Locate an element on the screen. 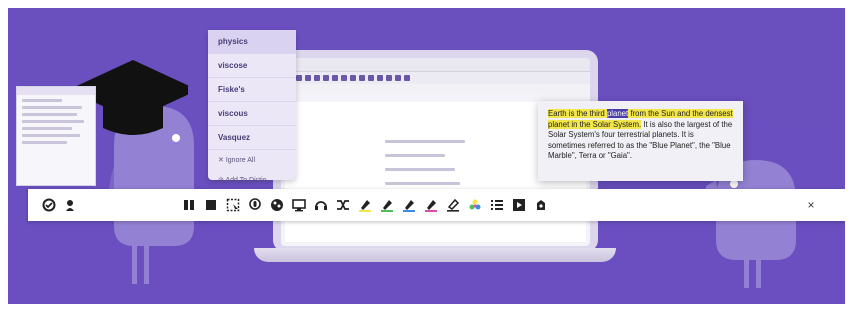 This screenshot has width=853, height=312. check-spelling-icon is located at coordinates (49, 205).